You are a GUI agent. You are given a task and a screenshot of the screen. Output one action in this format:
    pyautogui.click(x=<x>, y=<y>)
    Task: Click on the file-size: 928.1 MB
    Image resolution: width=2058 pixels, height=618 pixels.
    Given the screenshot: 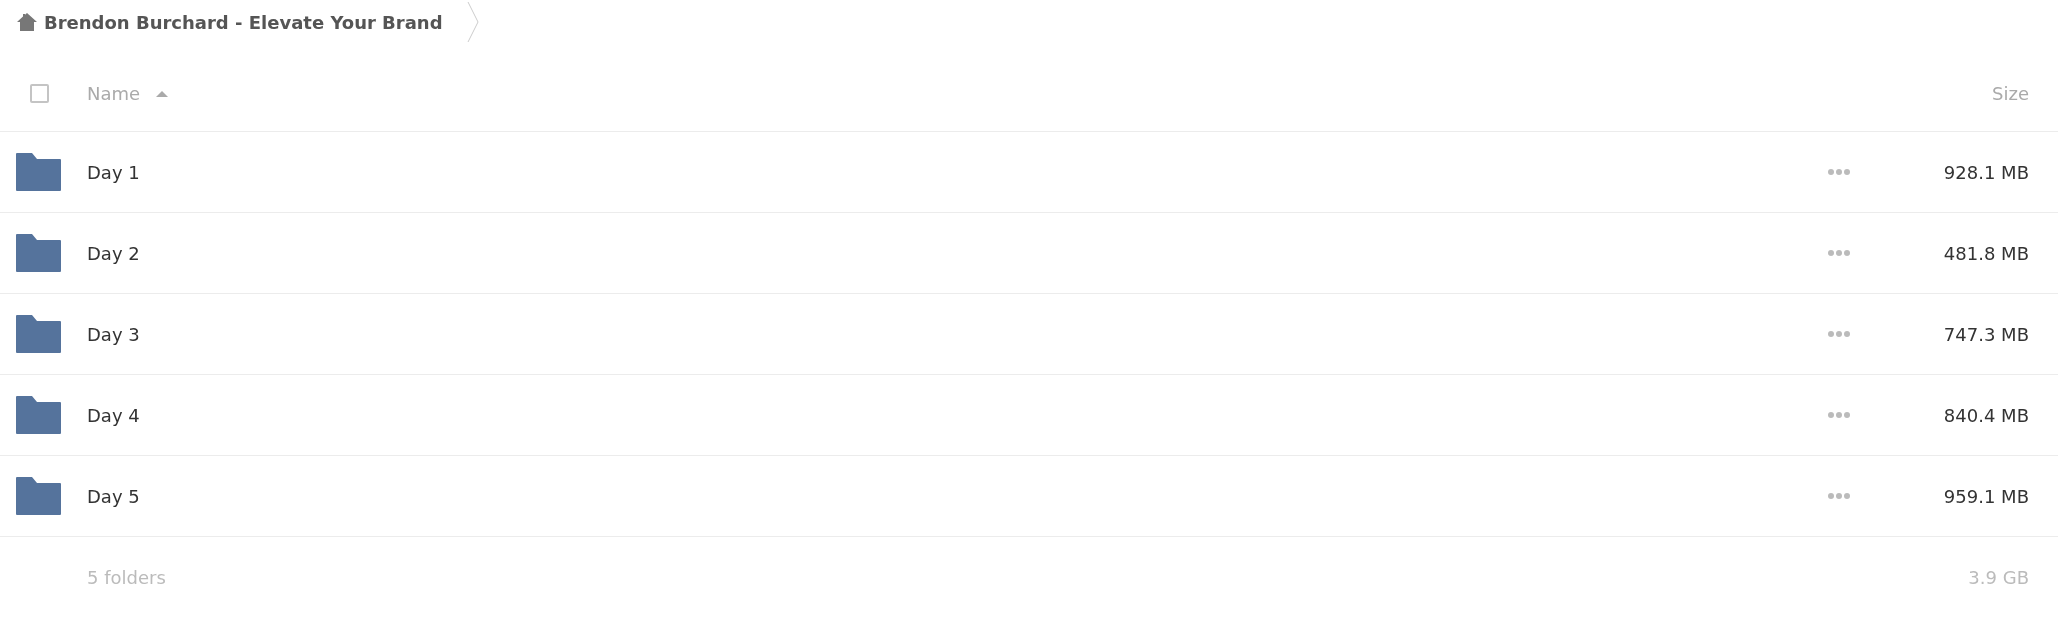 What is the action you would take?
    pyautogui.click(x=1986, y=172)
    